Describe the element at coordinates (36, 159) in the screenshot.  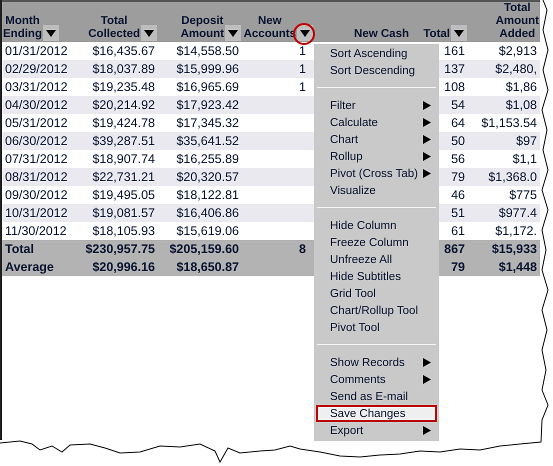
I see `table-cell-text: 07/31/2012` at that location.